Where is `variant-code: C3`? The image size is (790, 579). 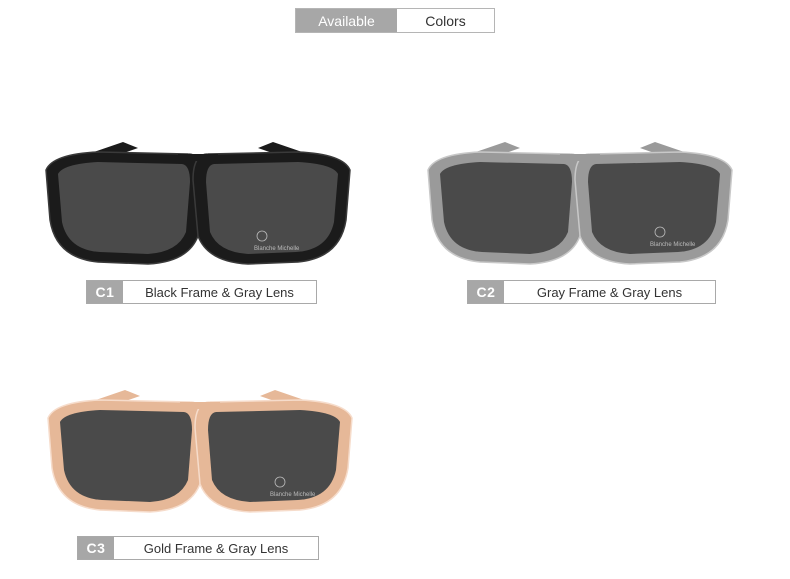
variant-code: C3 is located at coordinates (96, 548).